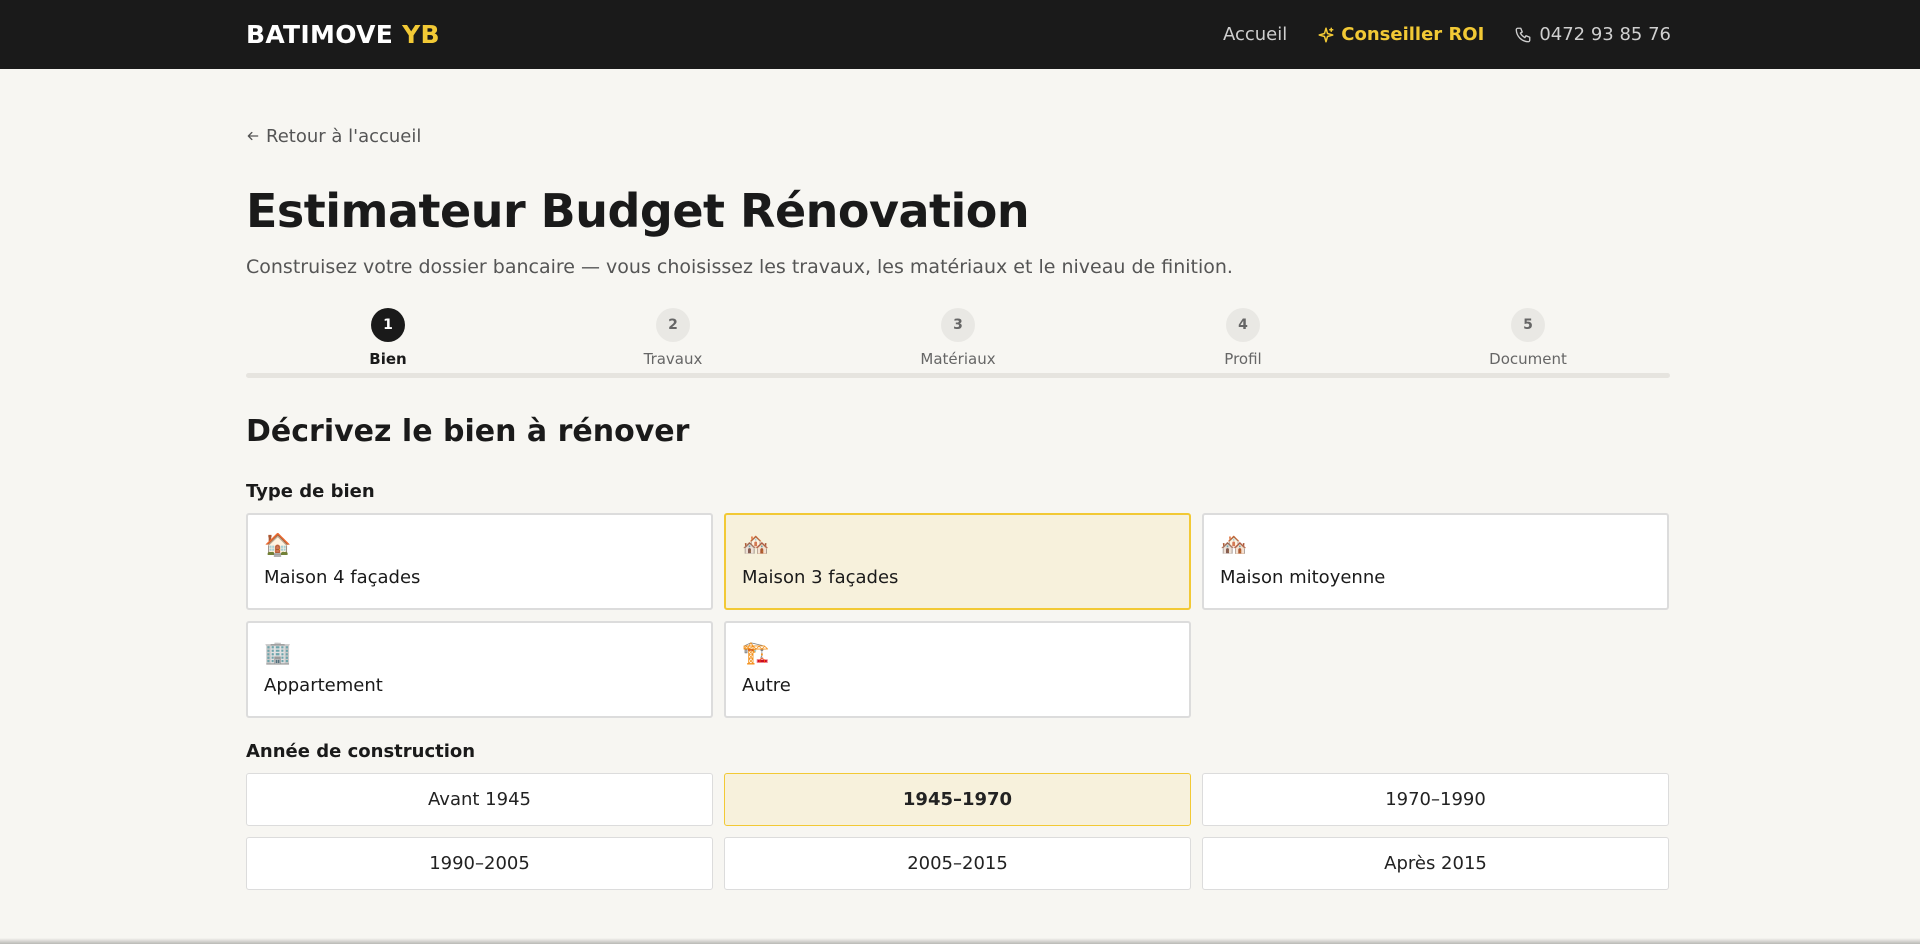 The image size is (1920, 944). Describe the element at coordinates (958, 375) in the screenshot. I see `stepper-track` at that location.